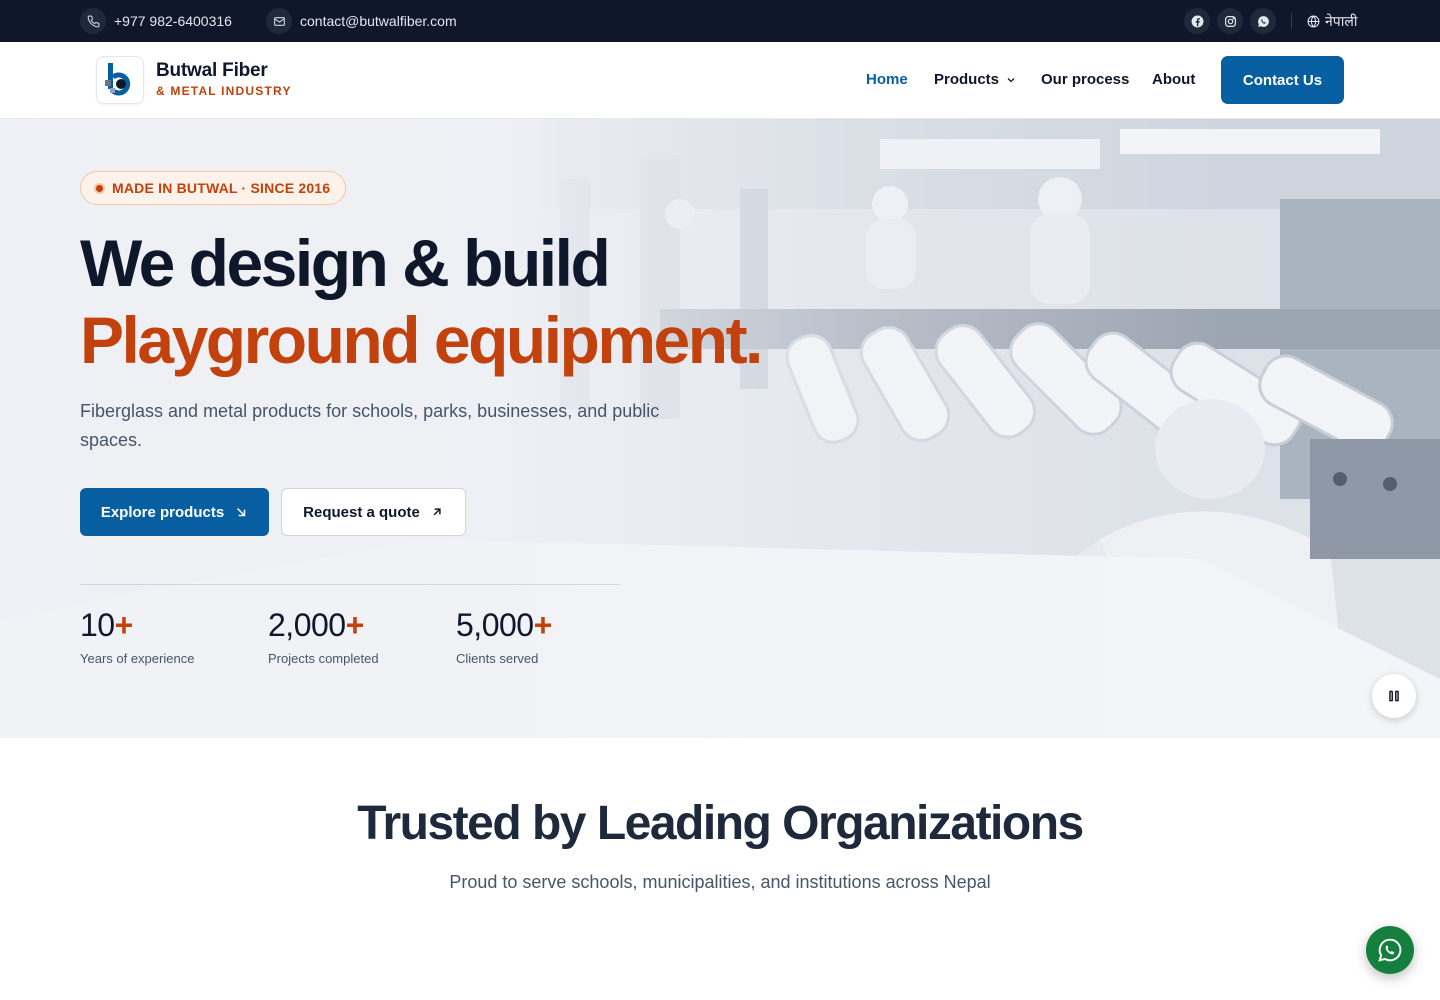 Image resolution: width=1440 pixels, height=1000 pixels. What do you see at coordinates (137, 658) in the screenshot?
I see `stat-years-label: Years of experience` at bounding box center [137, 658].